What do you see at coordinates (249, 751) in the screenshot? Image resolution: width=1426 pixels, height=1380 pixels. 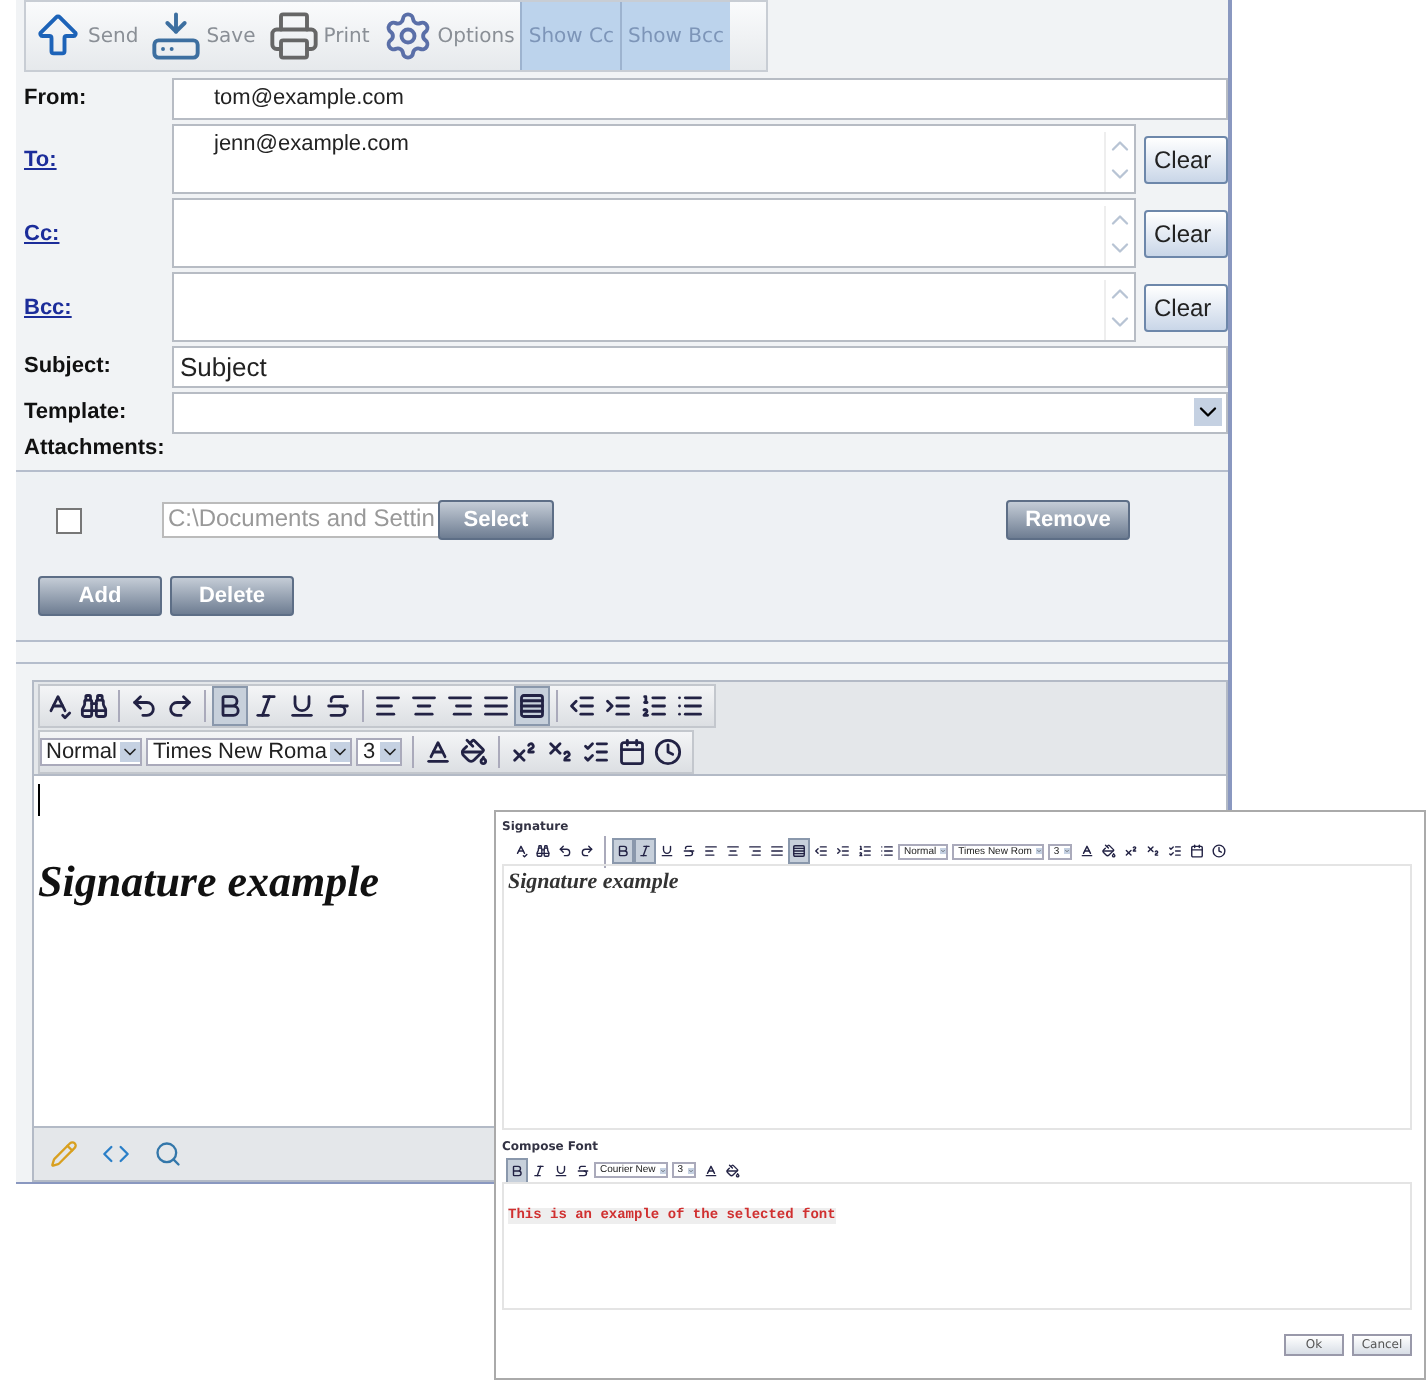 I see `dropdown: Times New Roma` at bounding box center [249, 751].